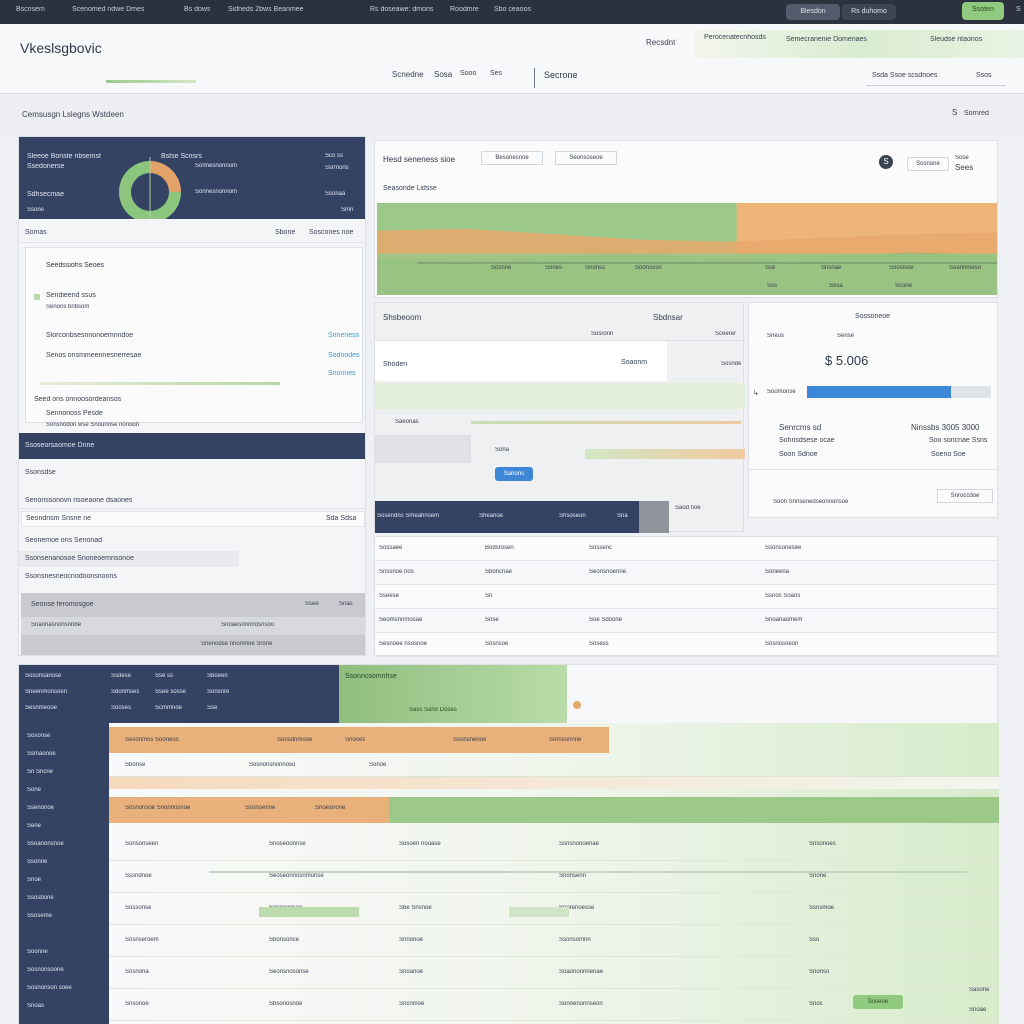 This screenshot has width=1024, height=1024. Describe the element at coordinates (826, 39) in the screenshot. I see `header-link: Semecranenie Domenaes` at that location.